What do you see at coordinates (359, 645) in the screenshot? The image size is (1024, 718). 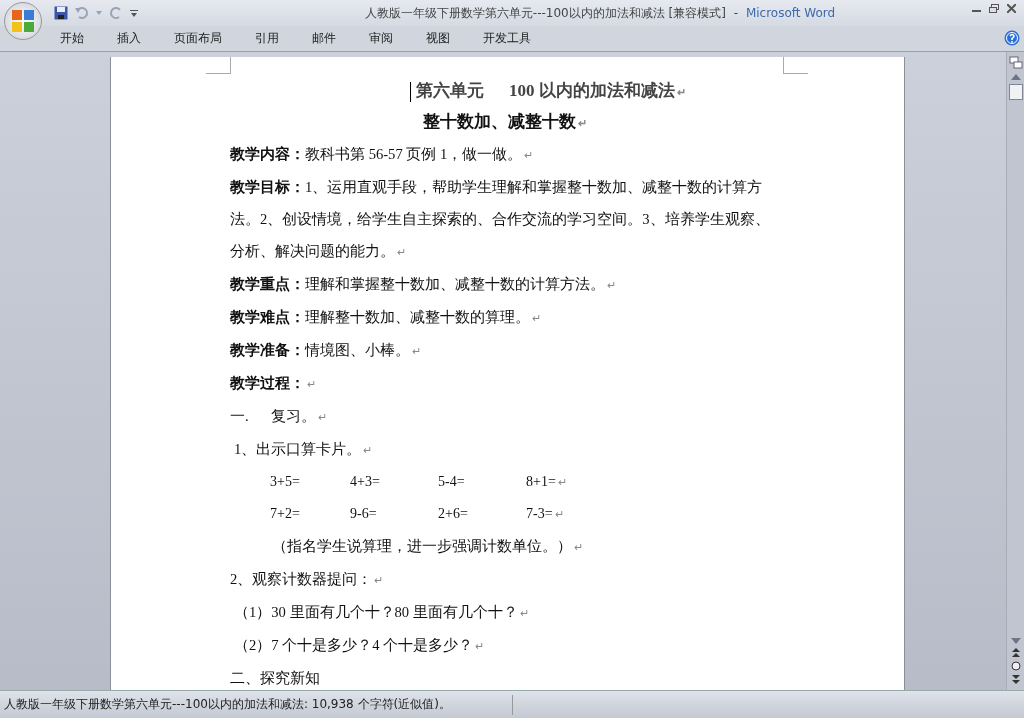 I see `paragraph: （2）7 个十是多少？4 个十是多少？↵` at bounding box center [359, 645].